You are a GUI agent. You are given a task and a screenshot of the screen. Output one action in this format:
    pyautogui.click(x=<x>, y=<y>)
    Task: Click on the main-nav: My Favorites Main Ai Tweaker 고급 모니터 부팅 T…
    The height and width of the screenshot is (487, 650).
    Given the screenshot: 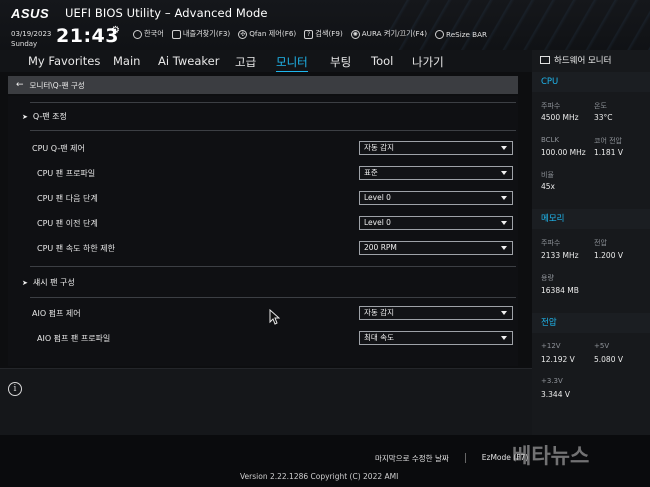 What is the action you would take?
    pyautogui.click(x=266, y=61)
    